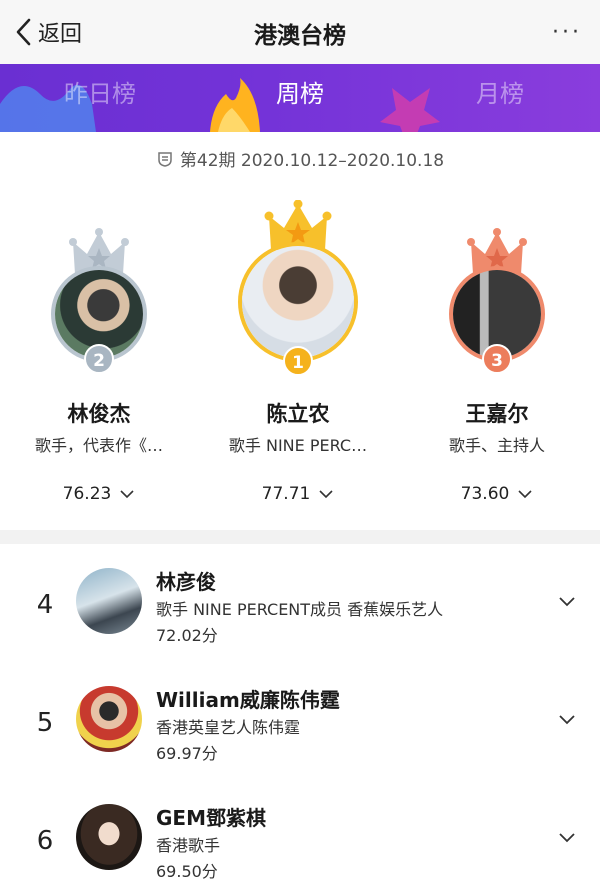 The height and width of the screenshot is (892, 600). Describe the element at coordinates (312, 161) in the screenshot. I see `period-text: 第42期 2020.10.12–2020.10.18` at that location.